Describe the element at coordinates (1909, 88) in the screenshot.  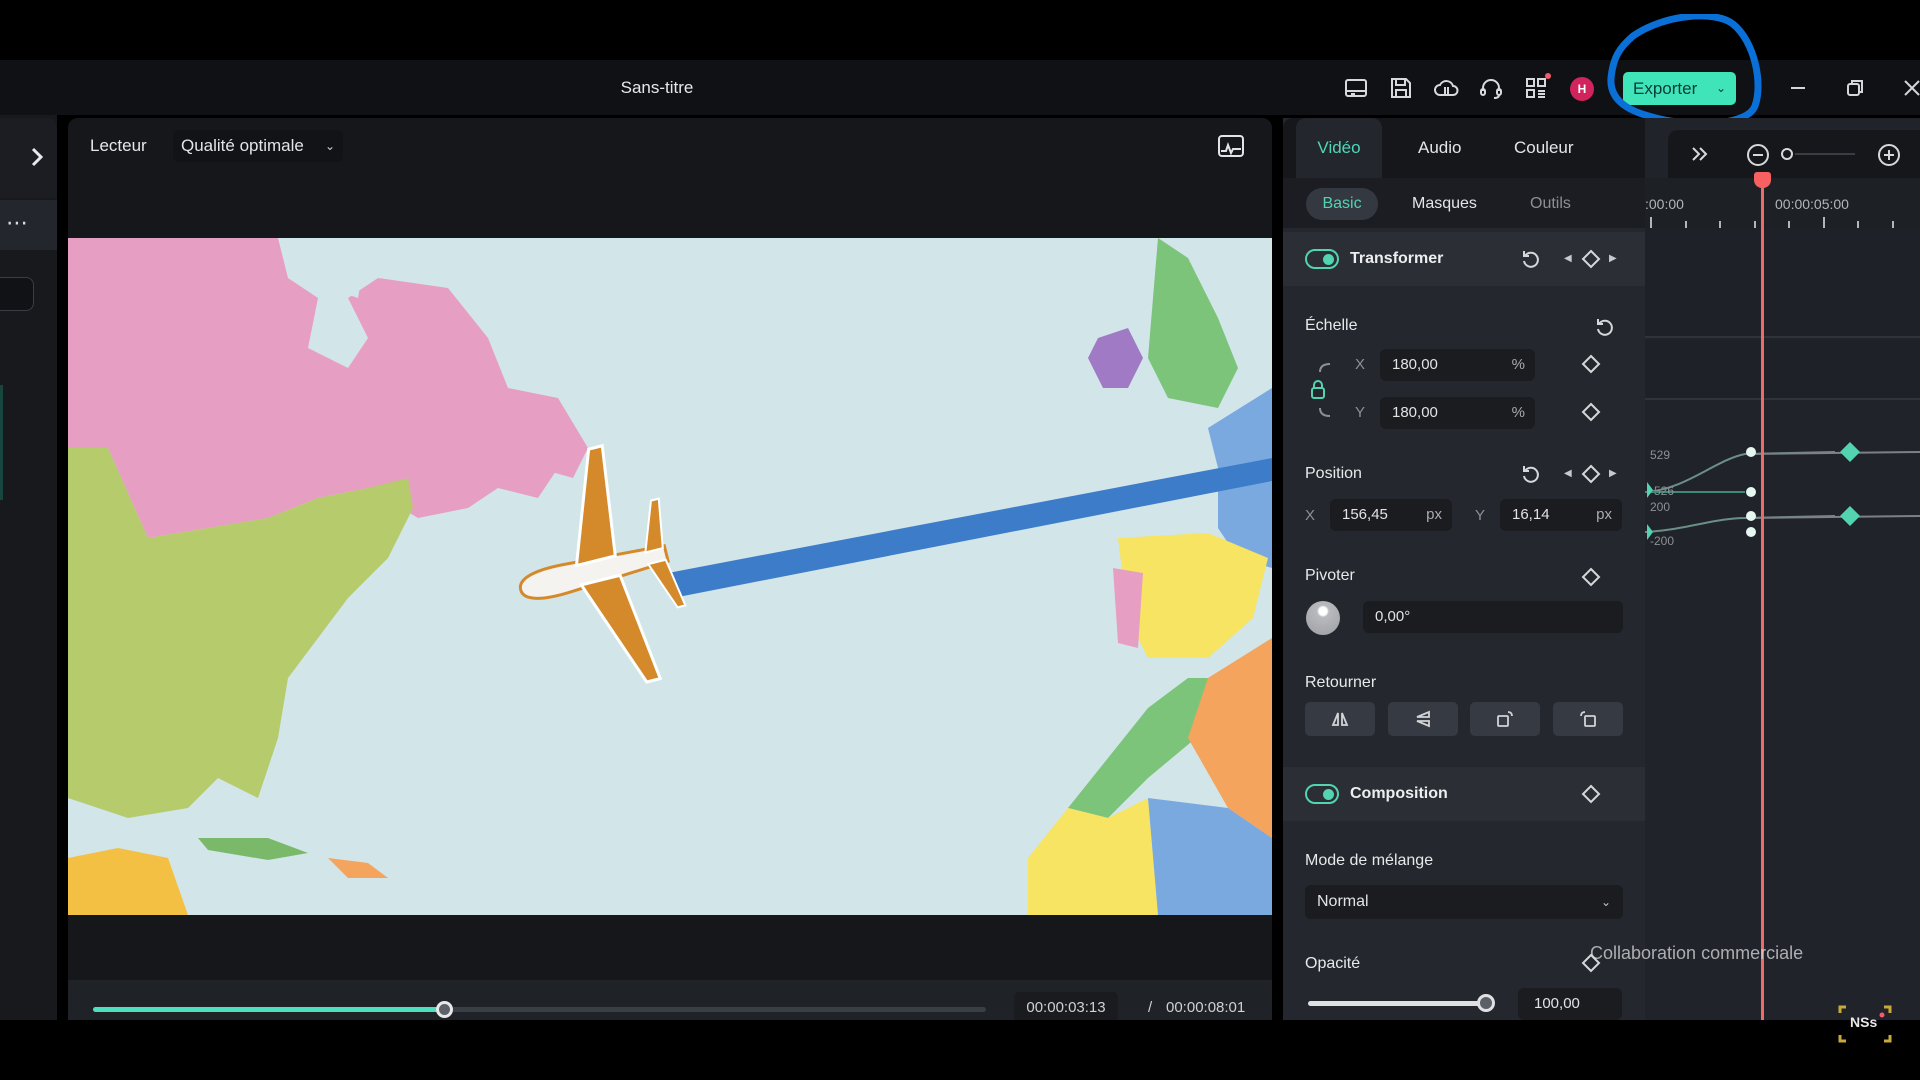
I see `close-button` at that location.